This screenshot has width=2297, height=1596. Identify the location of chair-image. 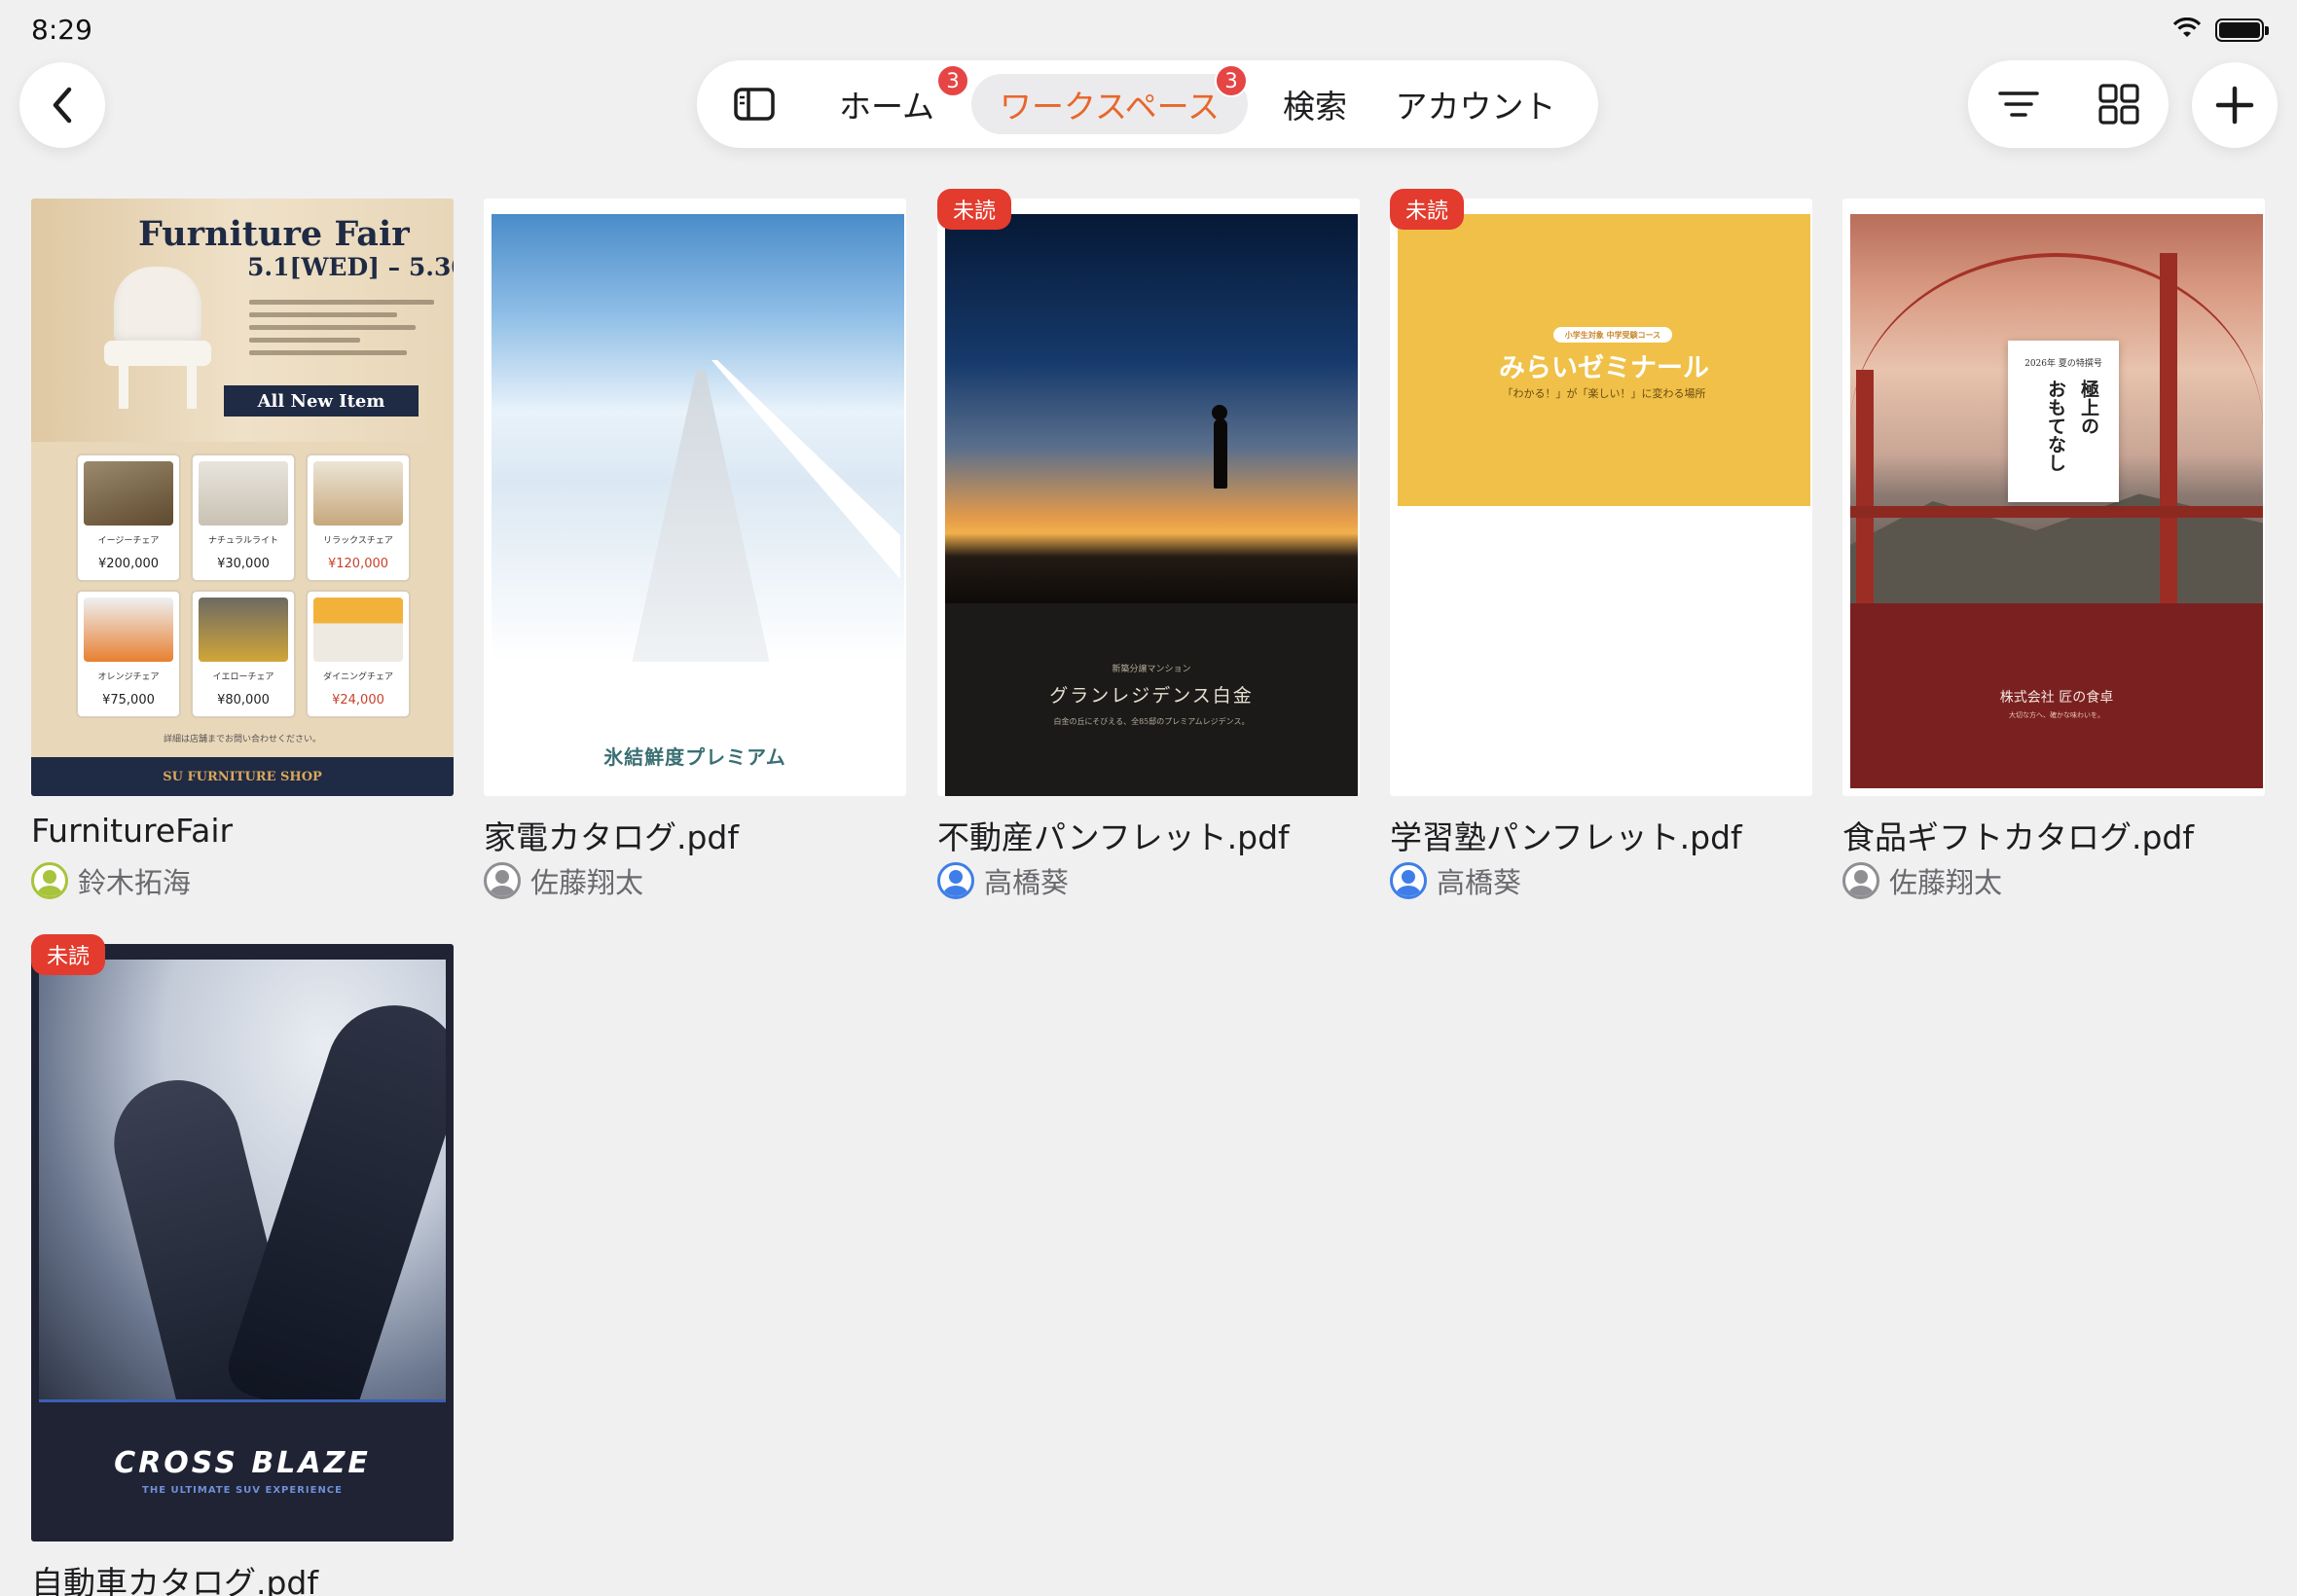
(157, 340).